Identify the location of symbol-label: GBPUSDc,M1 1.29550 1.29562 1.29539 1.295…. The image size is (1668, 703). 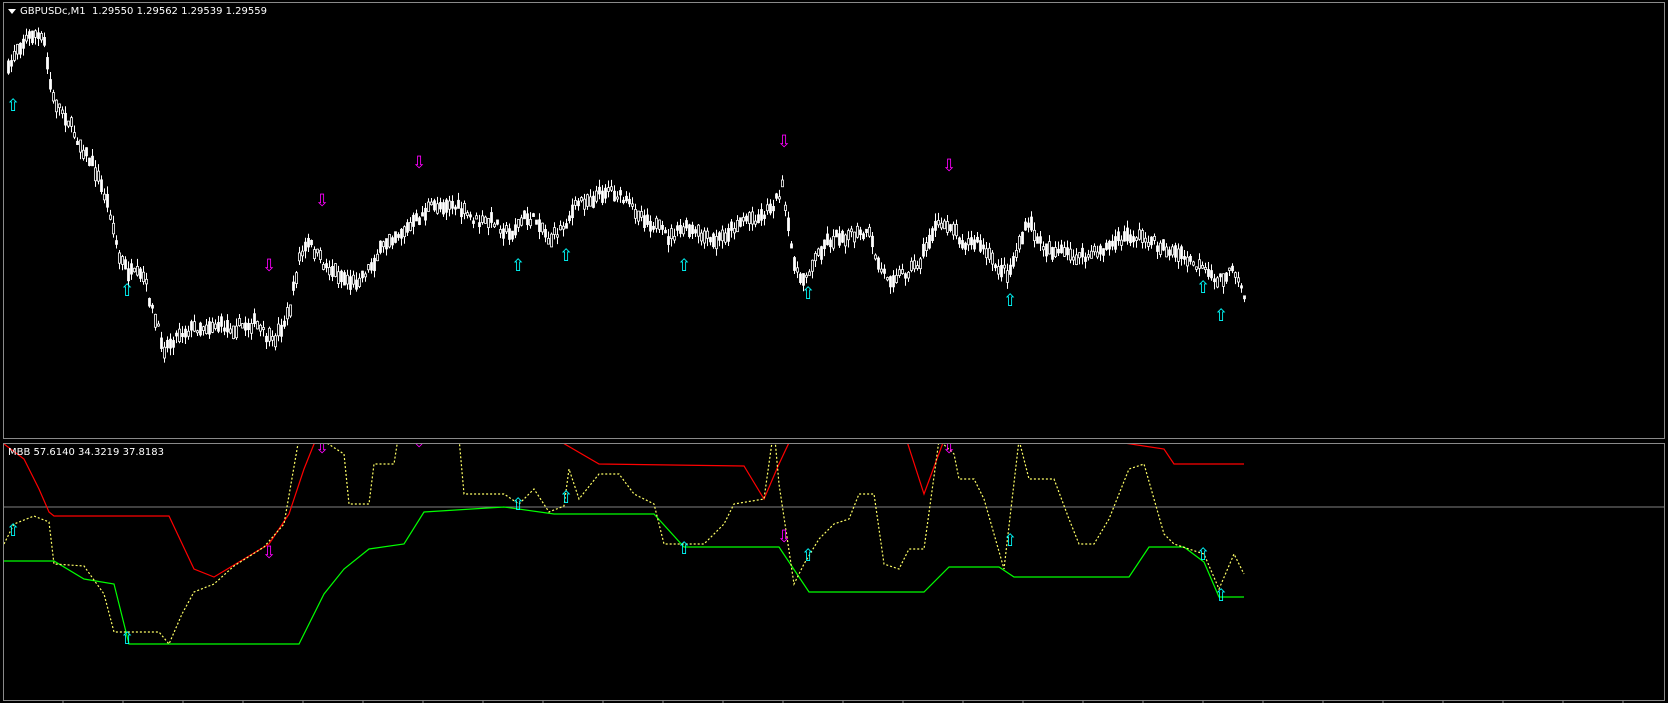
(137, 11).